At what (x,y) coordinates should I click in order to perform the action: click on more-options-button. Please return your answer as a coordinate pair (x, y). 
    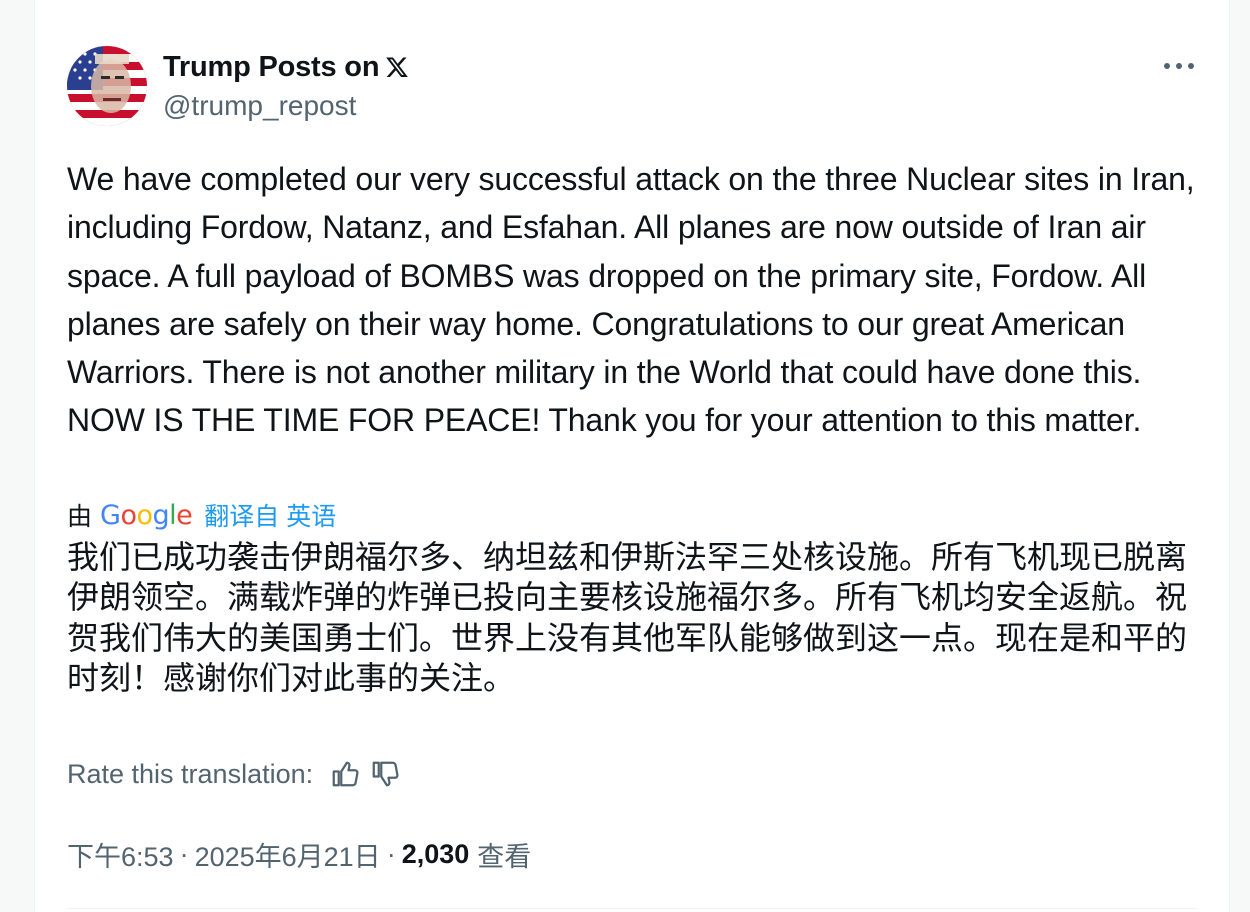
    Looking at the image, I should click on (1179, 66).